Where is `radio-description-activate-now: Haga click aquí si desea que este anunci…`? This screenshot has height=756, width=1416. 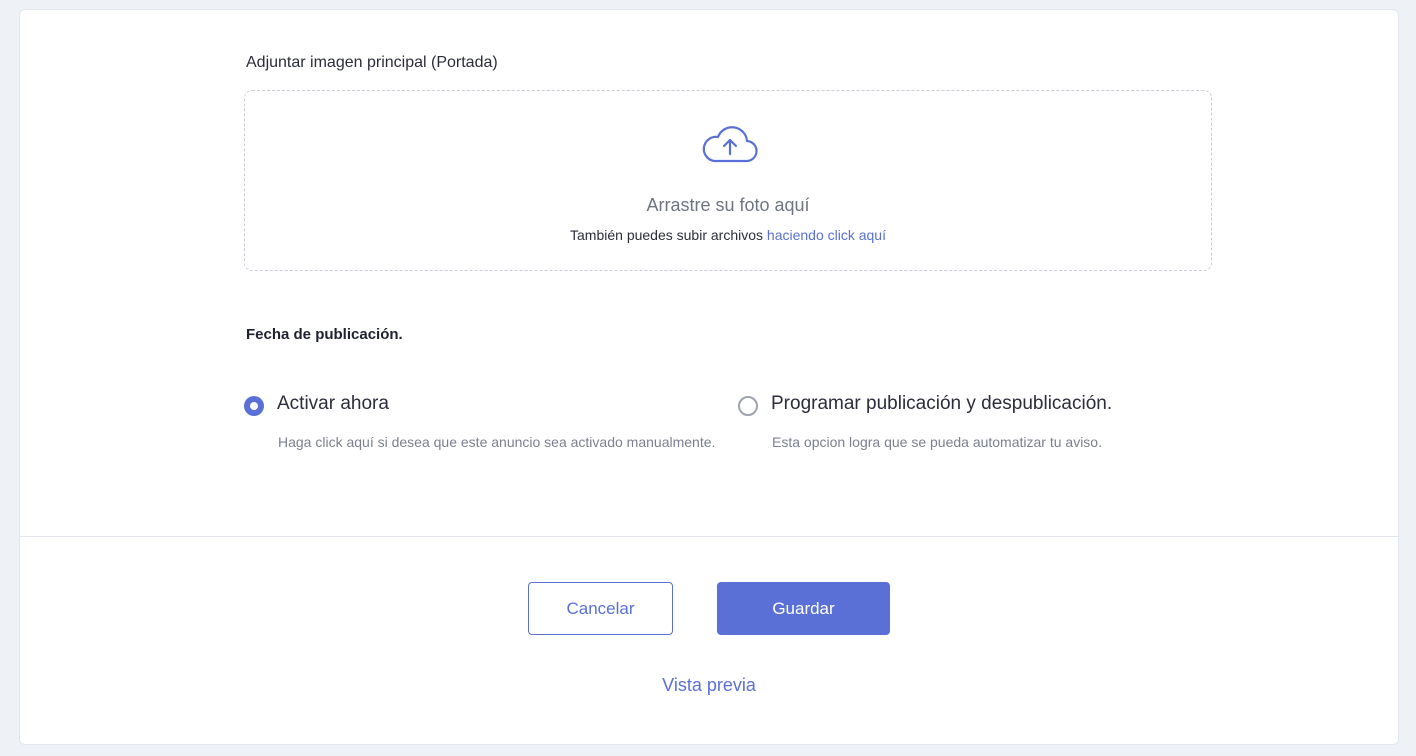 radio-description-activate-now: Haga click aquí si desea que este anunci… is located at coordinates (497, 442).